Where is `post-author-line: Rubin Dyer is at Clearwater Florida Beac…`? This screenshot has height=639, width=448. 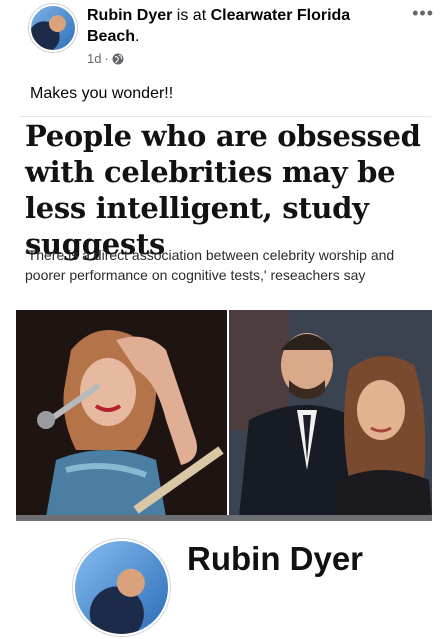
post-author-line: Rubin Dyer is at Clearwater Florida Beac… is located at coordinates (237, 26).